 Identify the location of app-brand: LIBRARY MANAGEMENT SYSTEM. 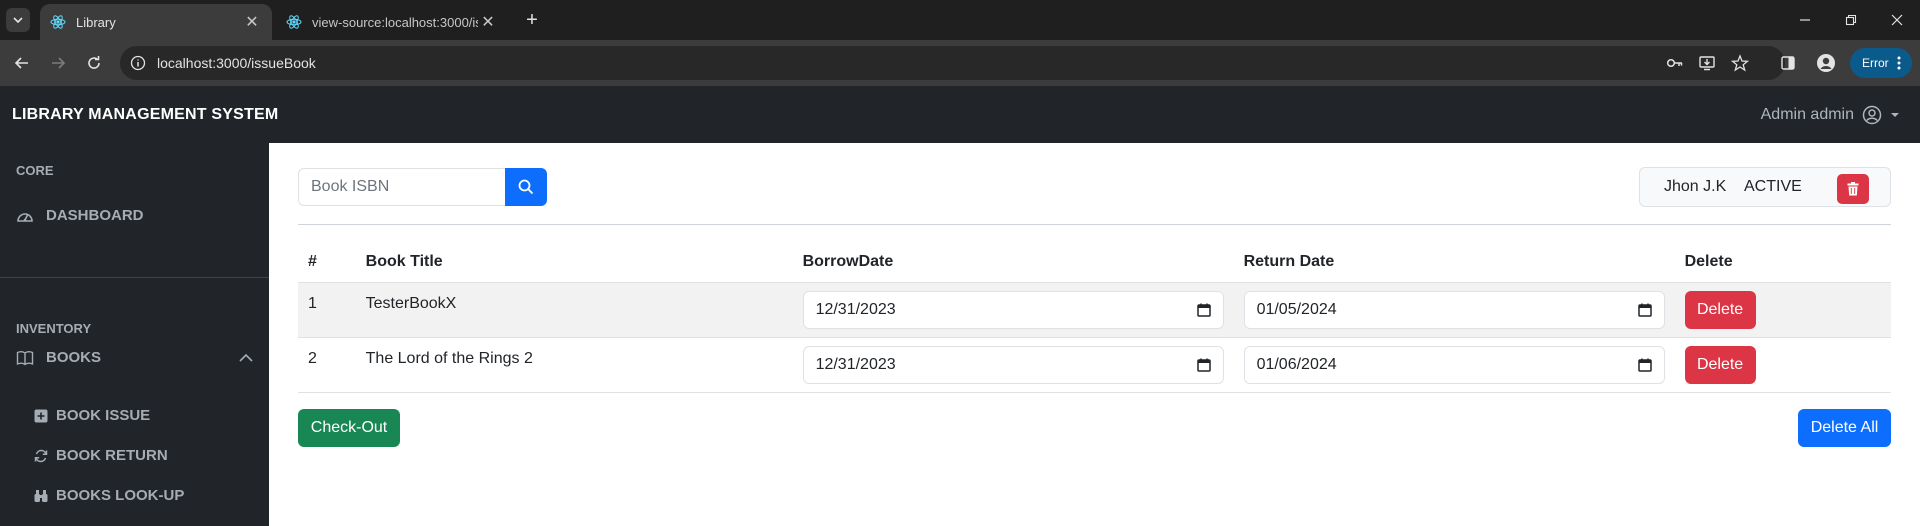
(145, 114).